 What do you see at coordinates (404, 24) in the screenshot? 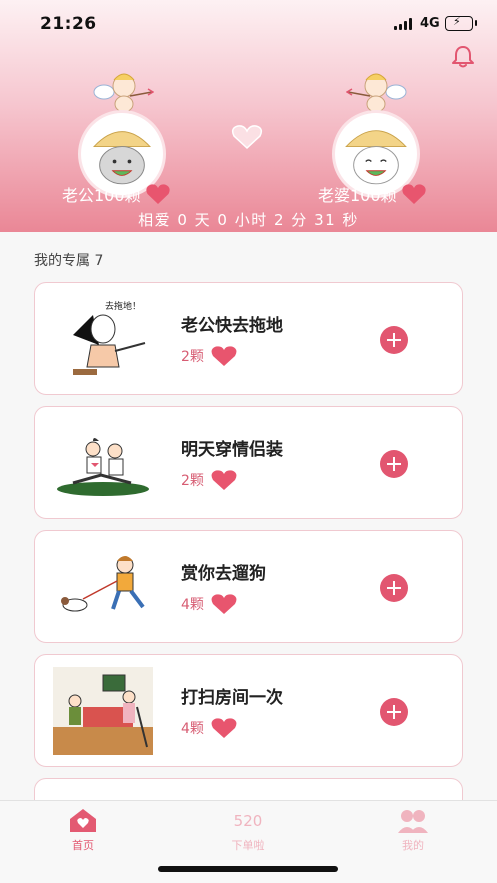
I see `signal-icon` at bounding box center [404, 24].